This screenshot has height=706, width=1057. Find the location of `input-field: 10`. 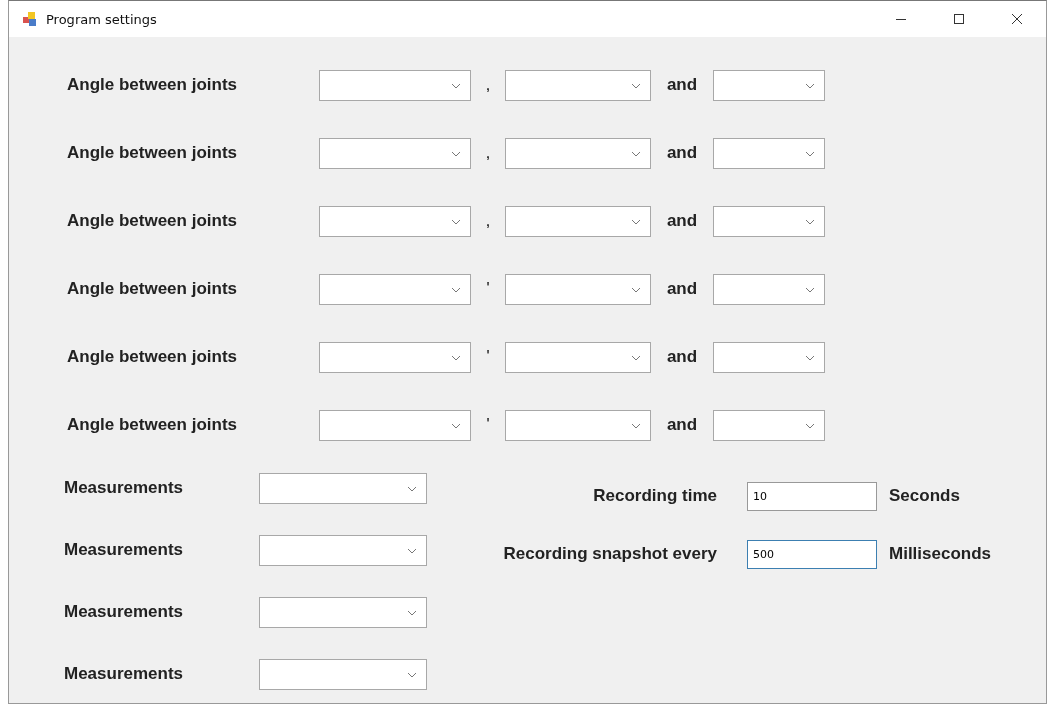

input-field: 10 is located at coordinates (812, 496).